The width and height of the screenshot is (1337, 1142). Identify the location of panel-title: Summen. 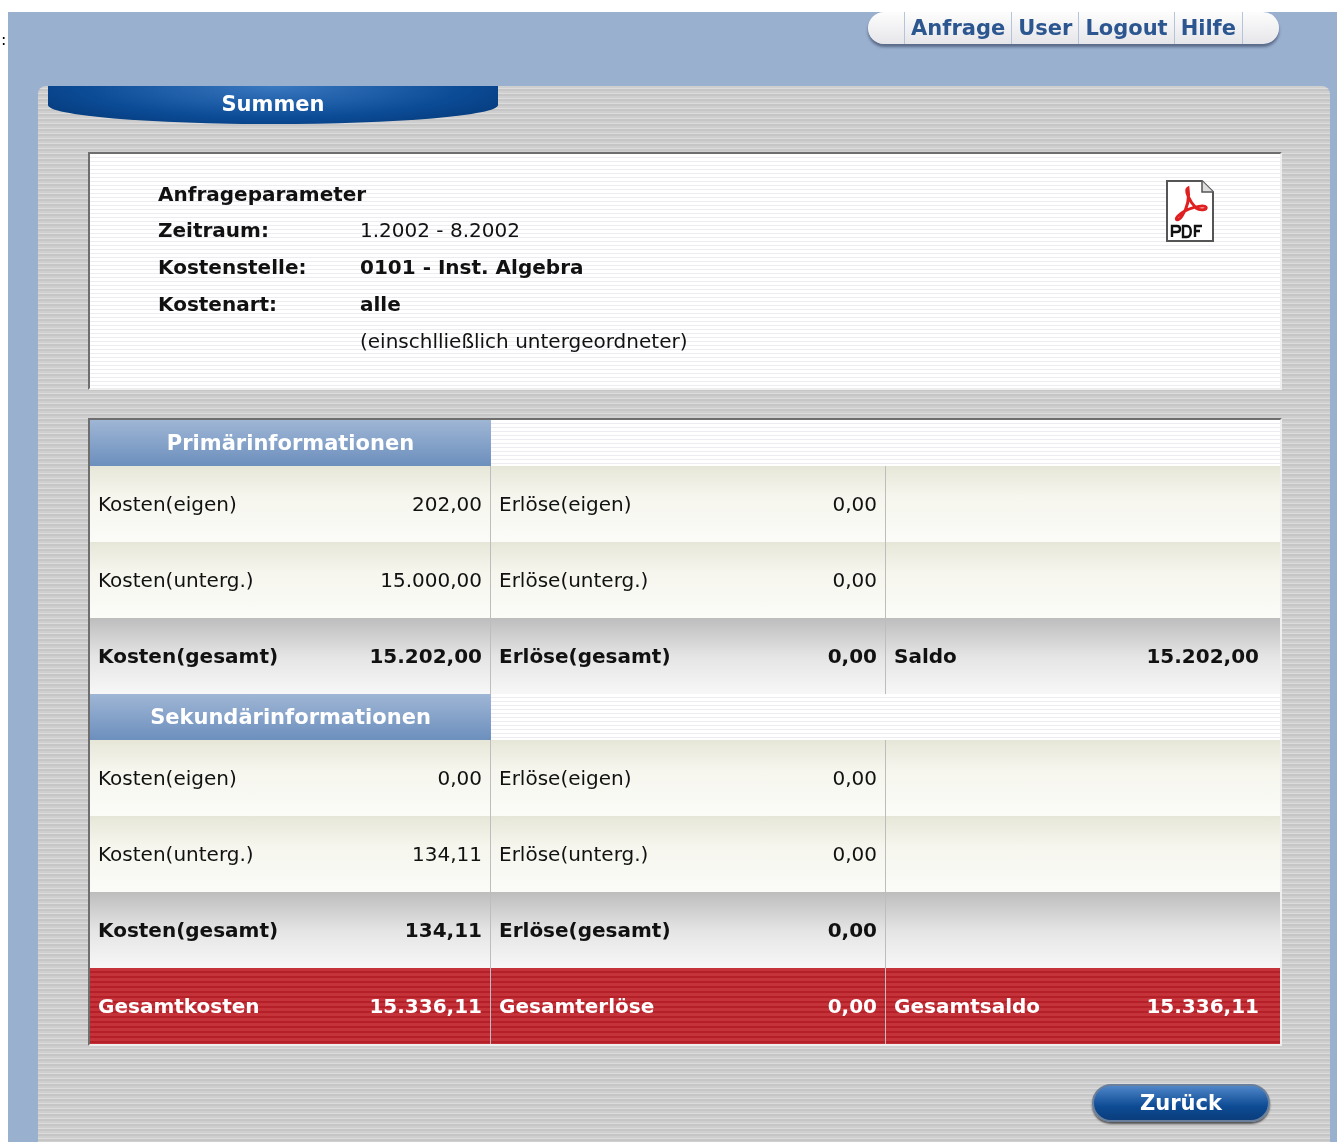
(273, 105).